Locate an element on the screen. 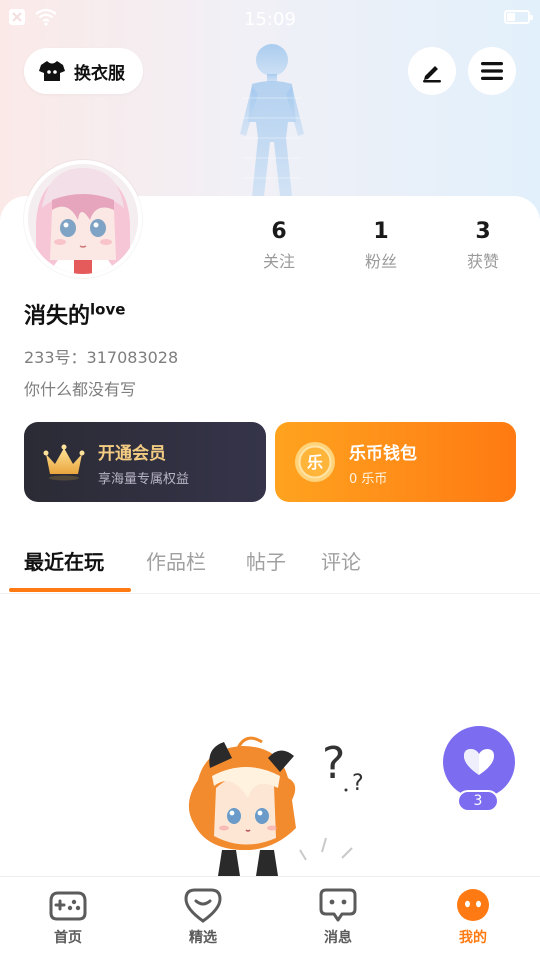  username-suffix: love is located at coordinates (108, 309).